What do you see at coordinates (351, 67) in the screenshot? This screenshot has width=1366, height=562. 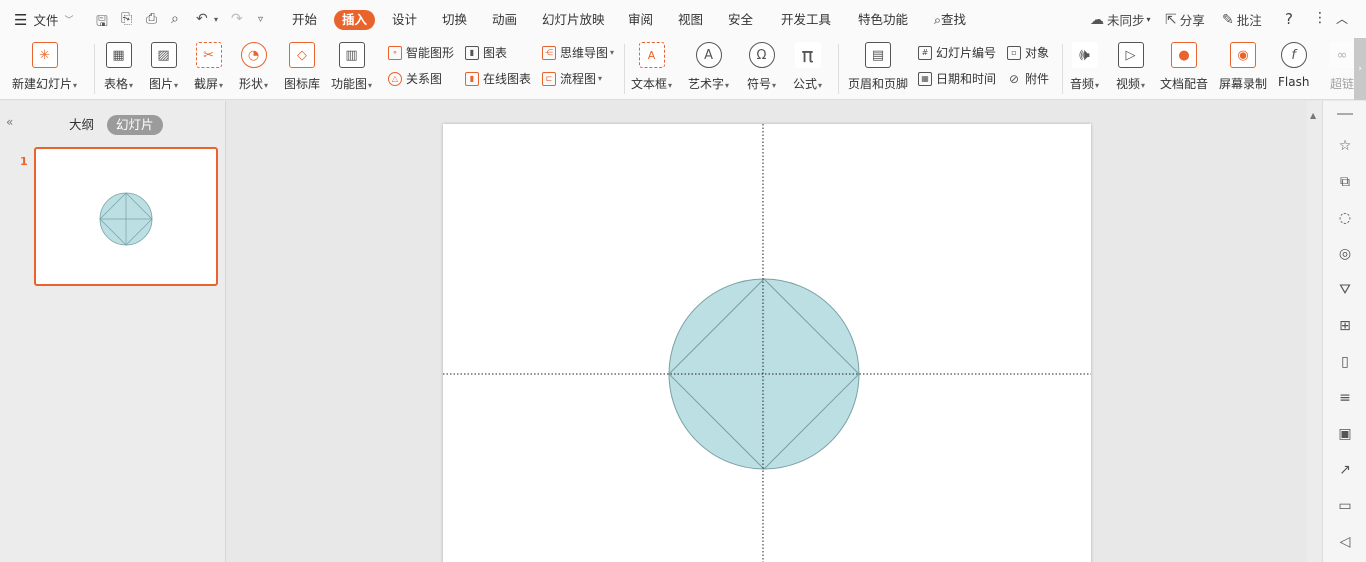 I see `function-chart-button: ▥ 功能图▾` at bounding box center [351, 67].